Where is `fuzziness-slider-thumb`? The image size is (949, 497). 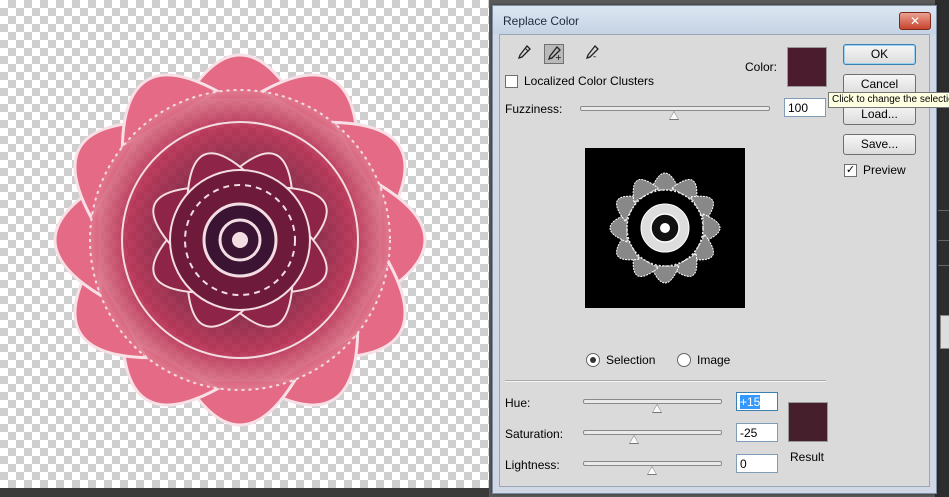
fuzziness-slider-thumb is located at coordinates (674, 115).